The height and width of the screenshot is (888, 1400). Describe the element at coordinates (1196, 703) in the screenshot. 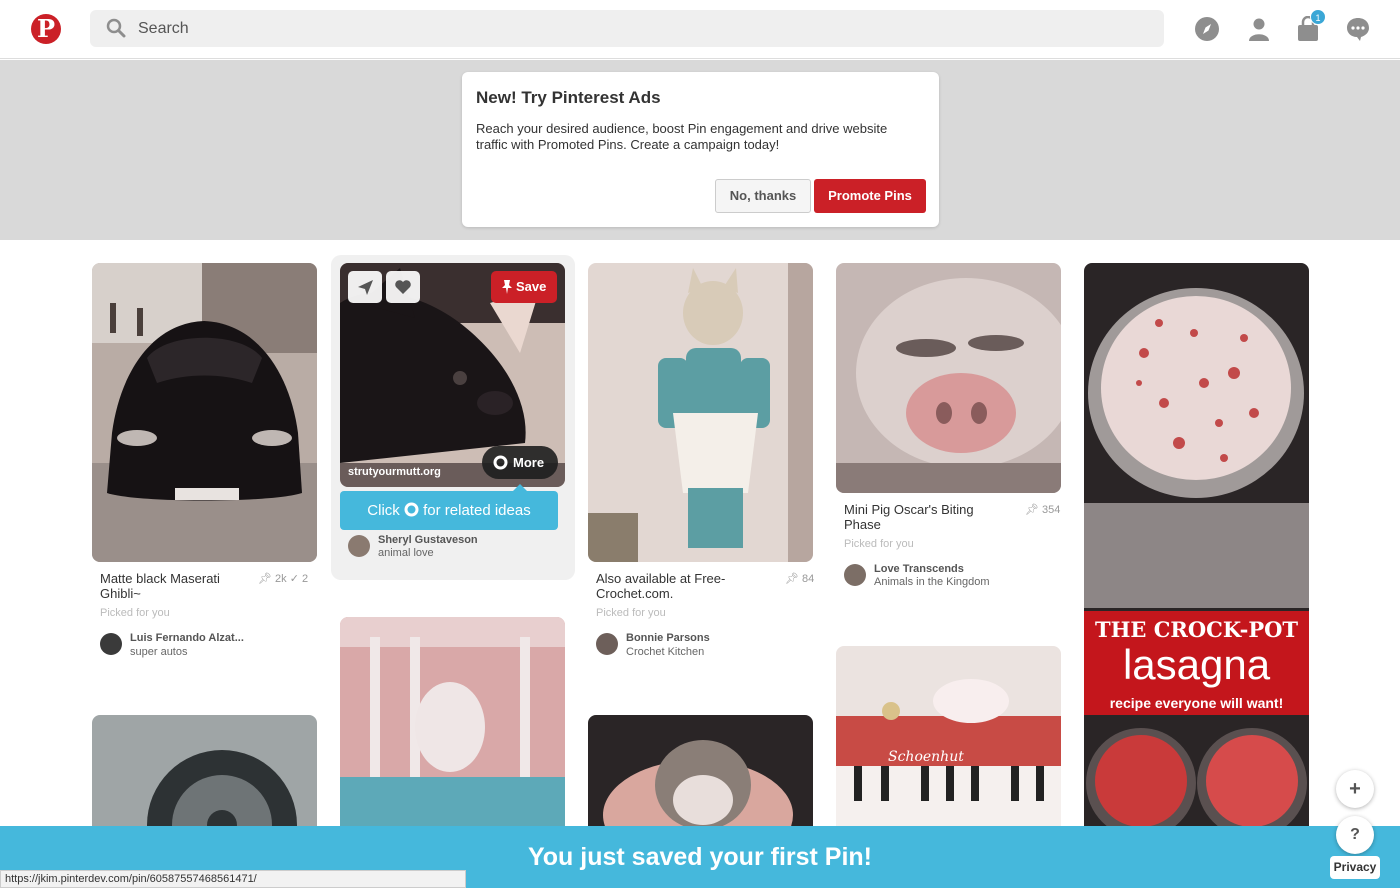

I see `lasagna-overlay-line3: recipe everyone will want!` at that location.